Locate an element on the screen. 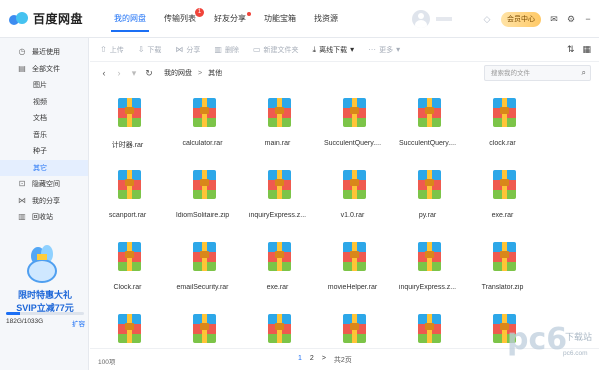 The image size is (599, 370). upload-icon: ⇧ is located at coordinates (103, 49).